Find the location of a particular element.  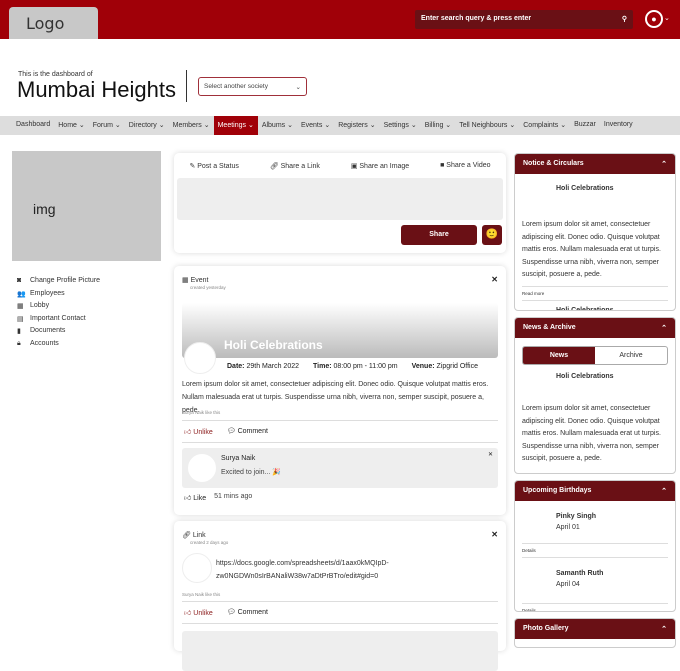

building-icon: ▦ is located at coordinates (20, 307).